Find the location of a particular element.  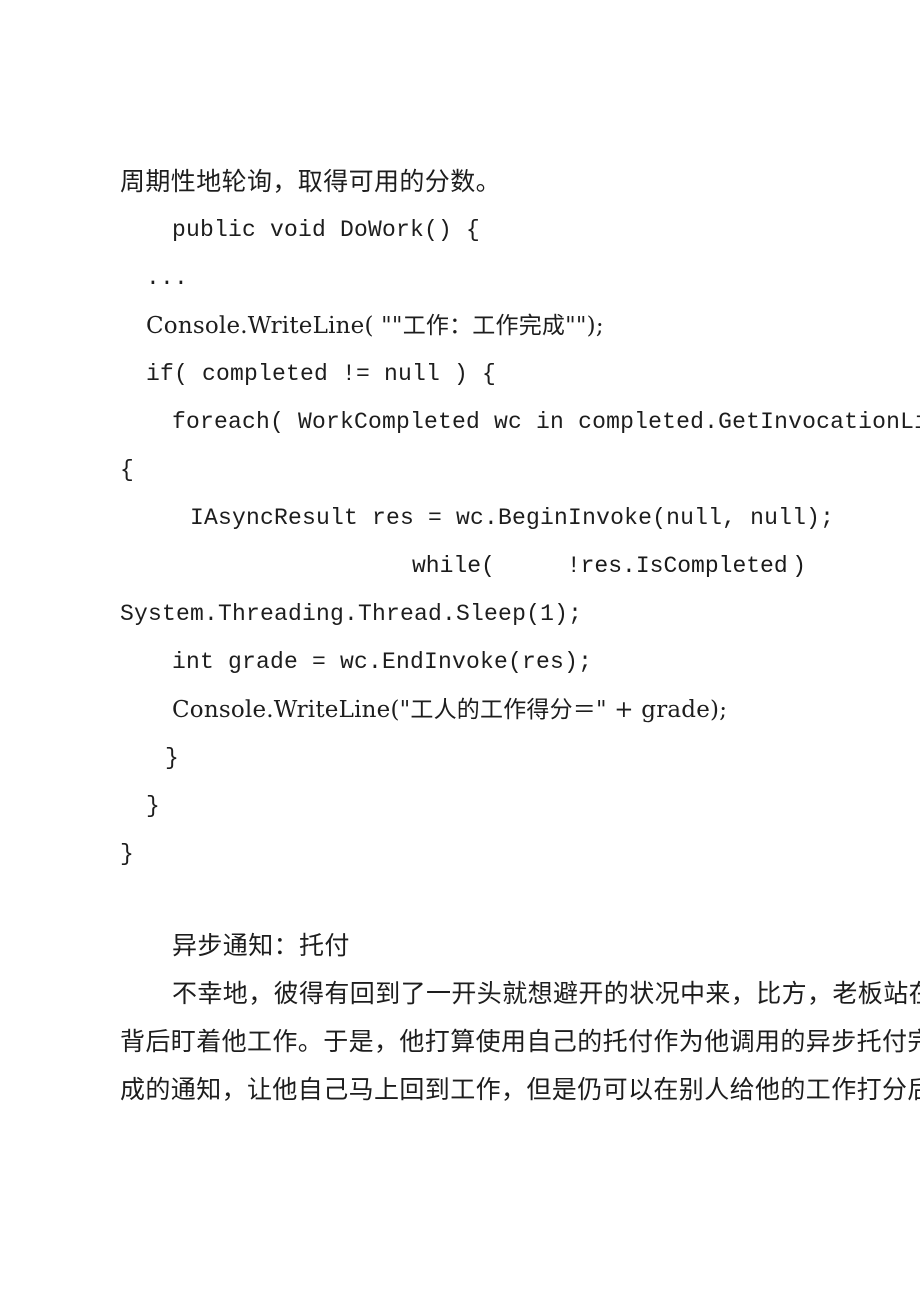

code-line-thread-sleep: System.Threading.Thread.Sleep(1); is located at coordinates (351, 614).